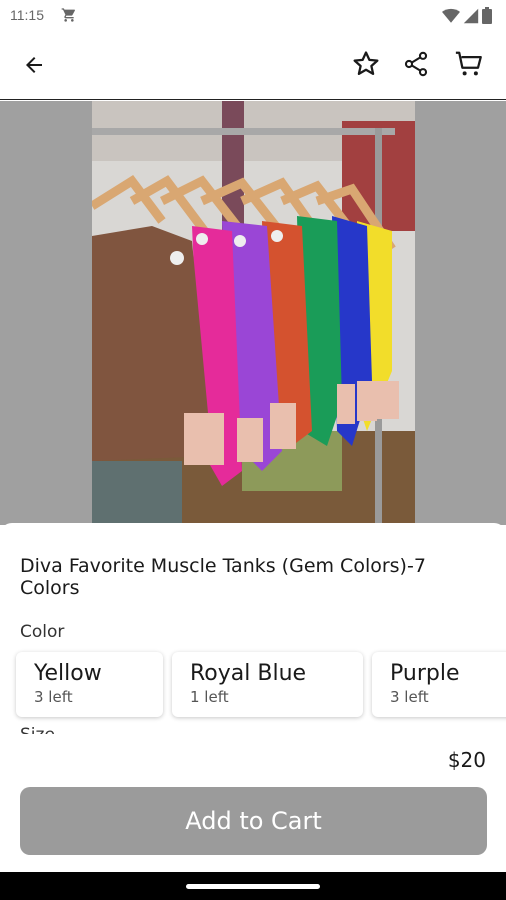  I want to click on share-icon, so click(416, 64).